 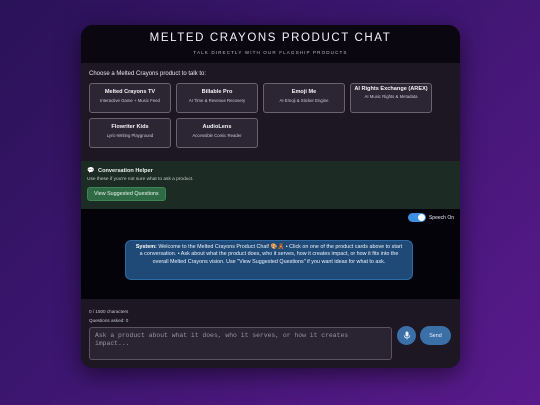 I want to click on app-title: MELTED CRAYONS PRODUCT CHAT, so click(x=270, y=38).